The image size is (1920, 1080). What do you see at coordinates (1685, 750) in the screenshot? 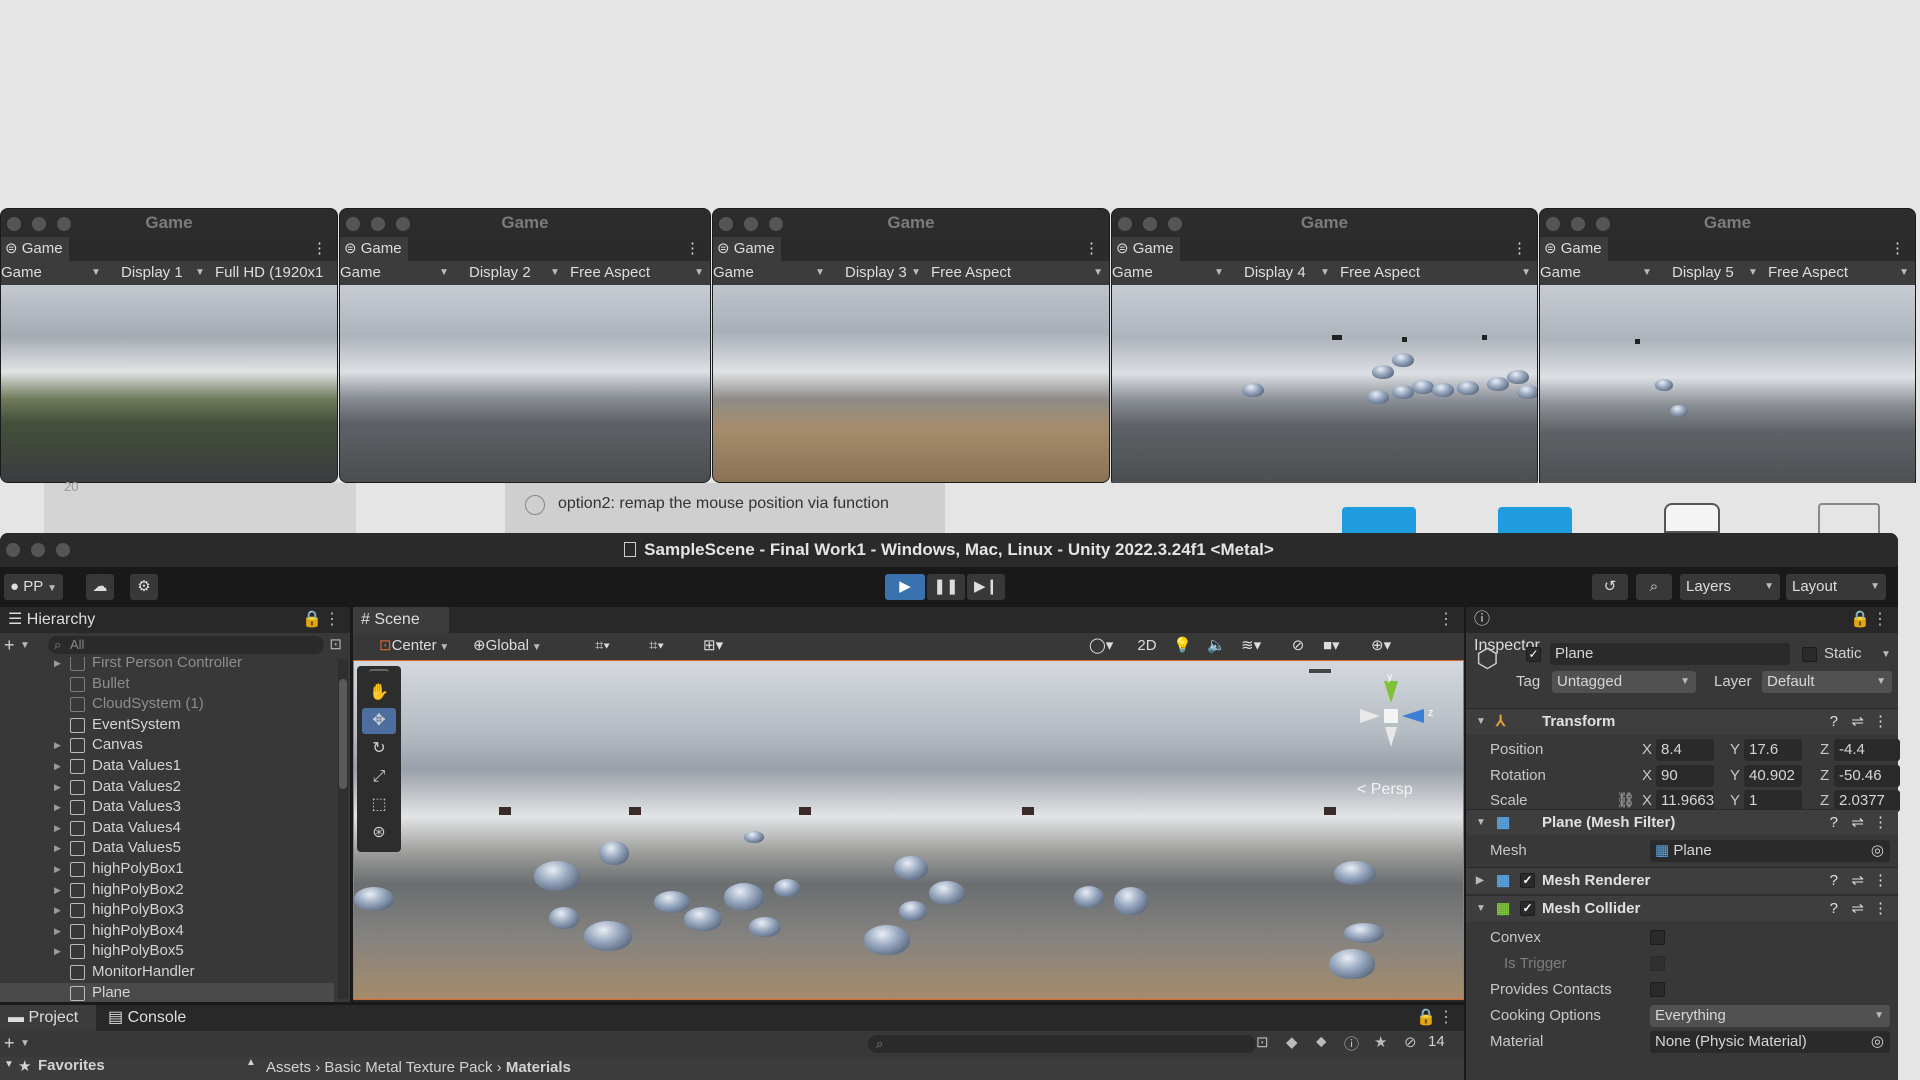
I see `position-x-field: 8.4` at bounding box center [1685, 750].